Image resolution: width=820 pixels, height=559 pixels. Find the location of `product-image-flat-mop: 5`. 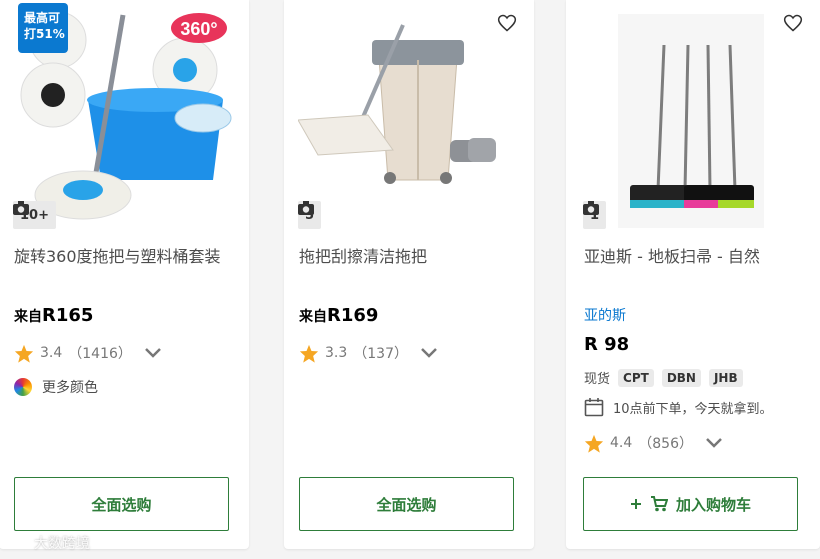

product-image-flat-mop: 5 is located at coordinates (409, 115).